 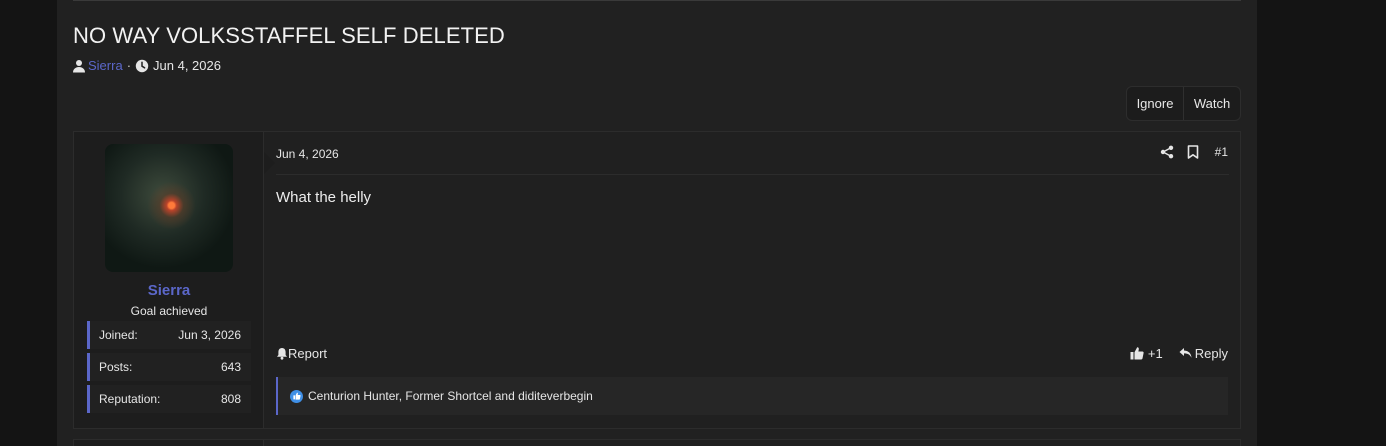 I want to click on like-reaction-icon, so click(x=296, y=396).